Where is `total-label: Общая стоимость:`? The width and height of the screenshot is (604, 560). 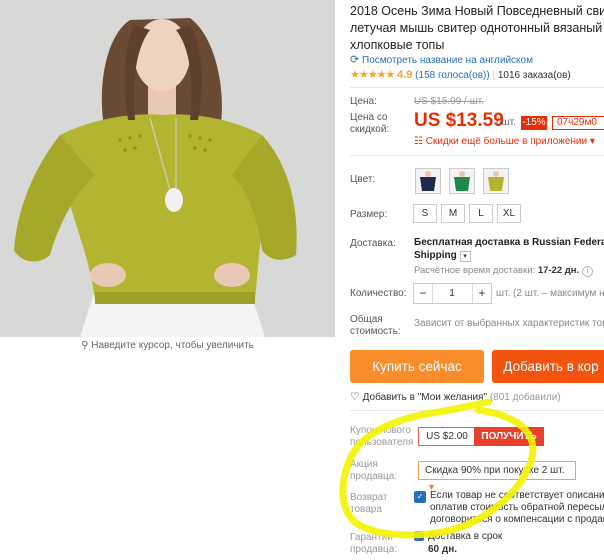 total-label: Общая стоимость: is located at coordinates (375, 326).